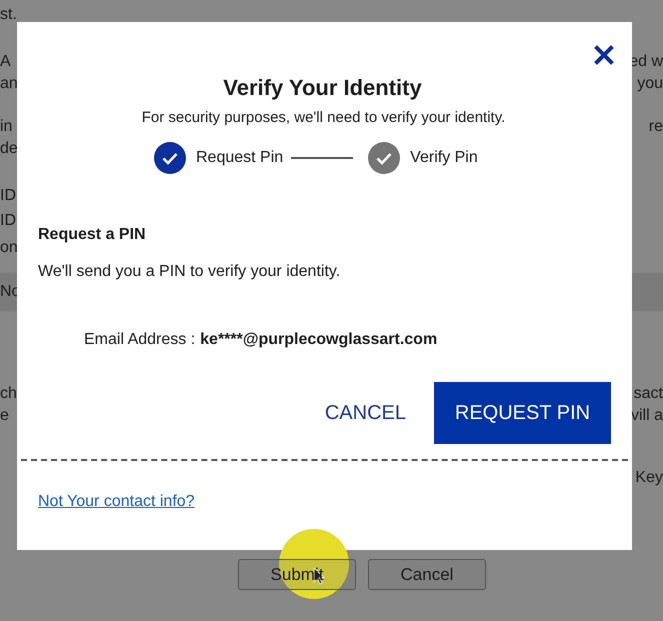 This screenshot has width=663, height=621. Describe the element at coordinates (8, 15) in the screenshot. I see `text-fragment: st.` at that location.